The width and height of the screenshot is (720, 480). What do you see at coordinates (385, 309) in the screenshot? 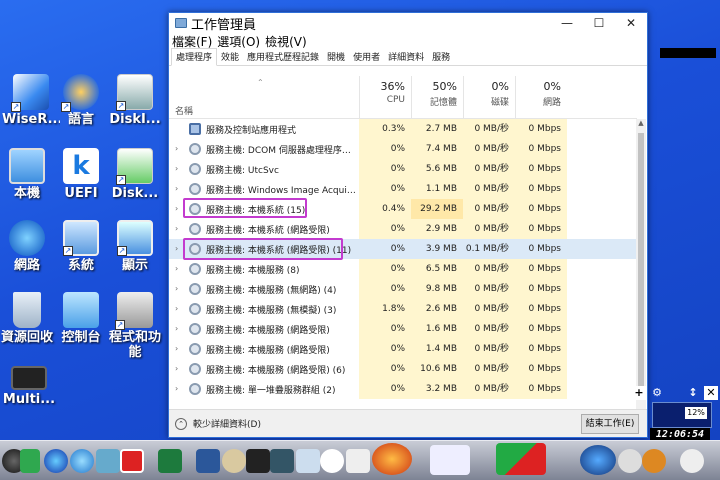
I see `process-cpu: 1.8%` at bounding box center [385, 309].